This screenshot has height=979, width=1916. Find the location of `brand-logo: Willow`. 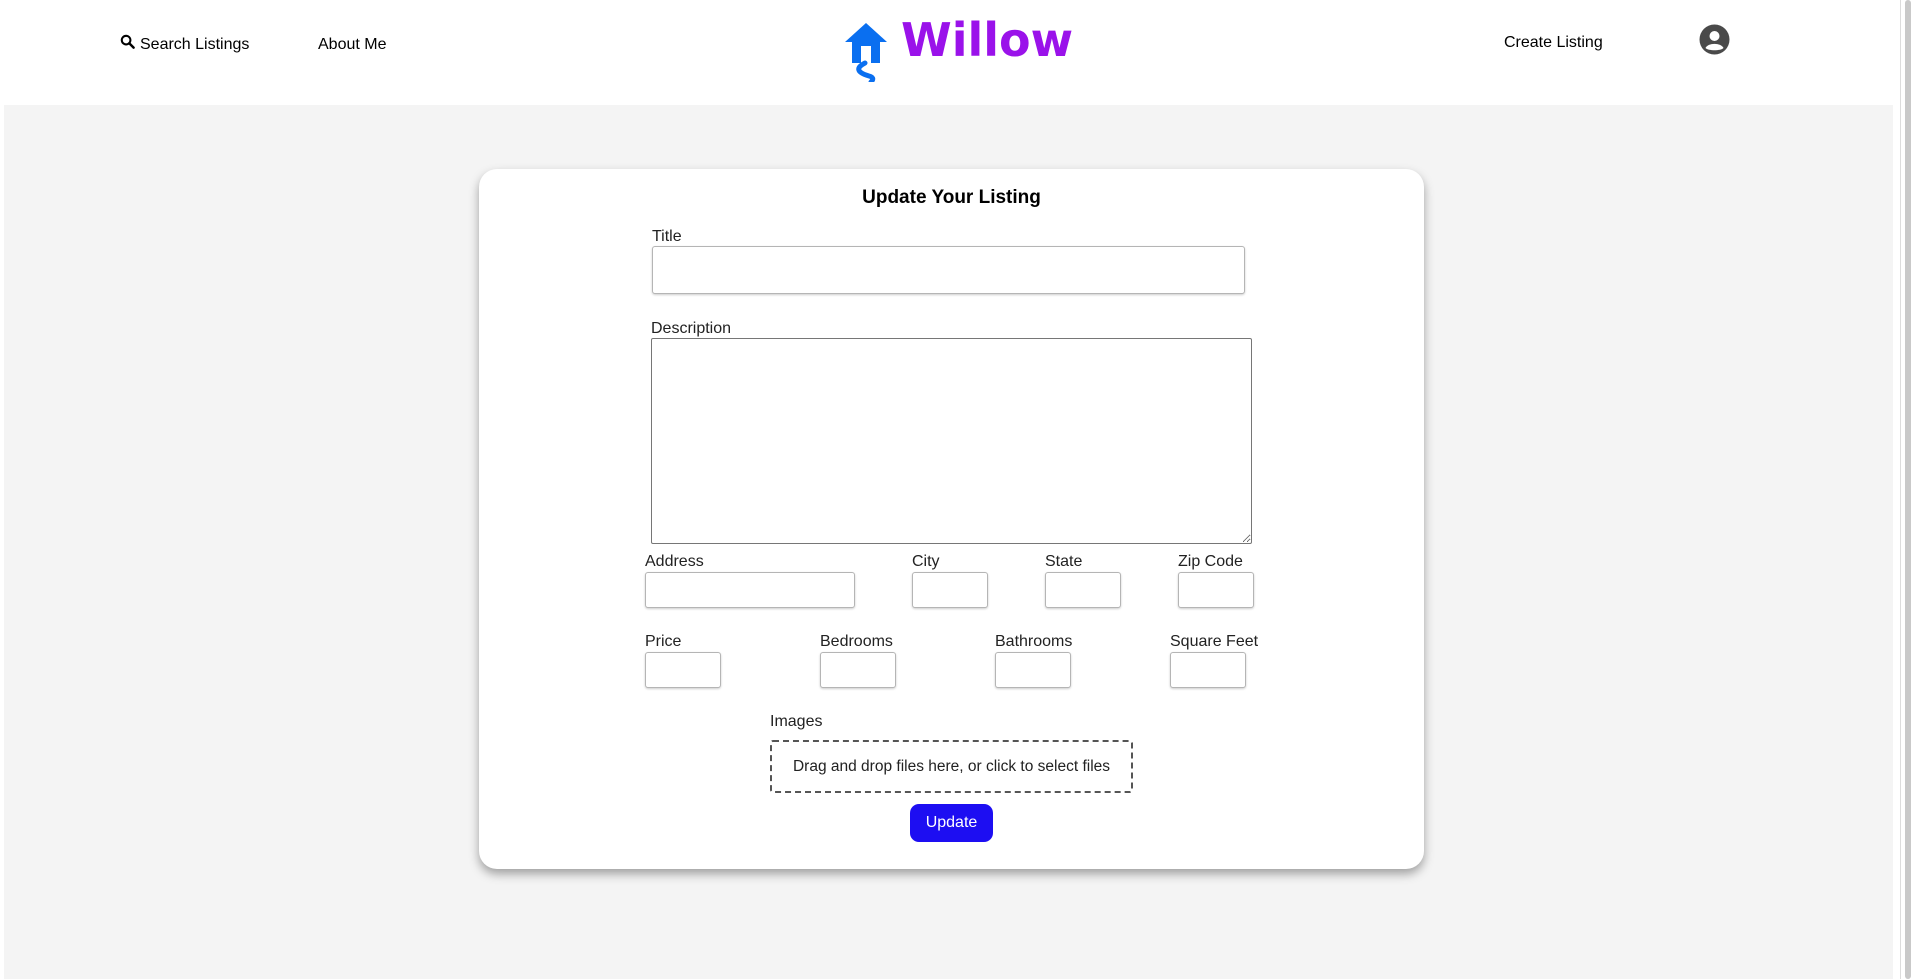

brand-logo: Willow is located at coordinates (958, 48).